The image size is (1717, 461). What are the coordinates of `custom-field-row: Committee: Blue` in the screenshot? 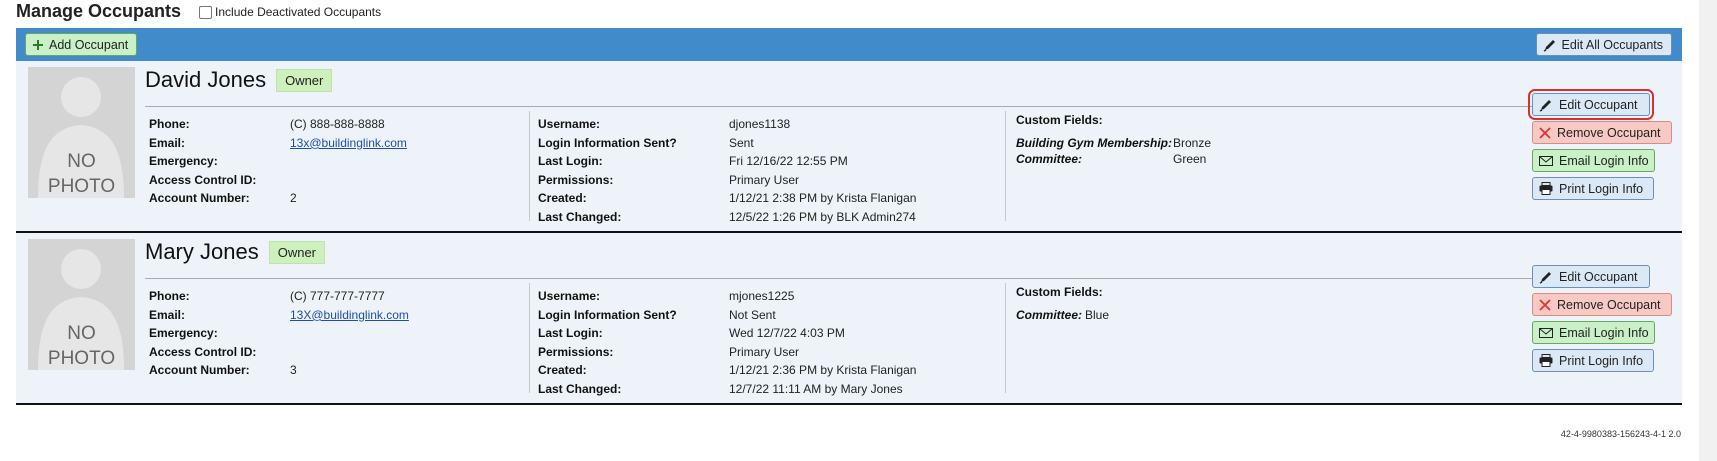 It's located at (1266, 315).